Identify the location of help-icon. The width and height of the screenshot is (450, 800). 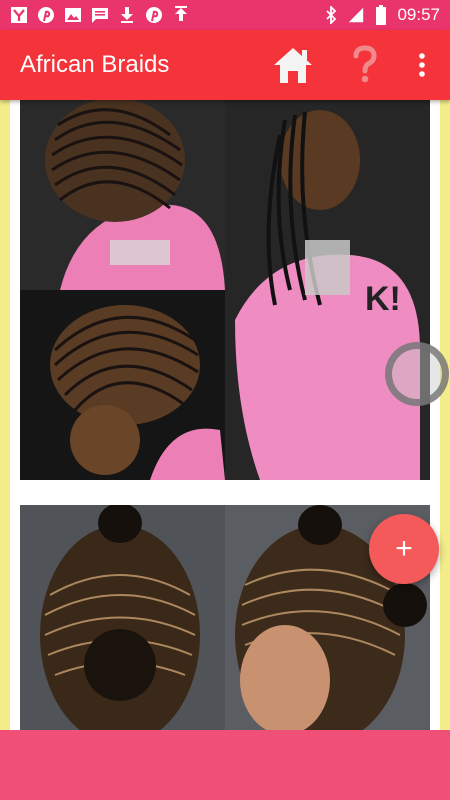
(365, 64).